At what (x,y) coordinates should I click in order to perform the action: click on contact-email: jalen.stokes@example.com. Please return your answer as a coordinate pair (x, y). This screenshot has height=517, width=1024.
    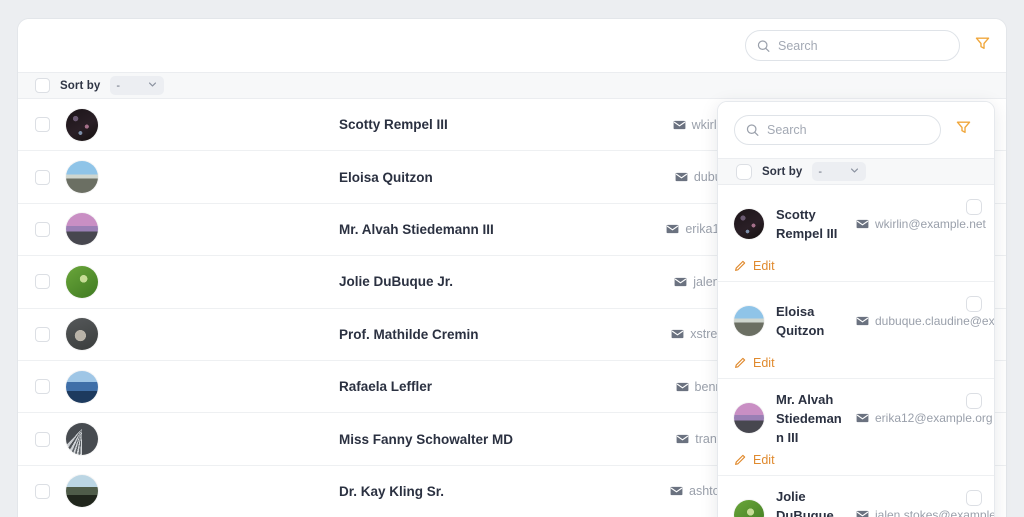
    Looking at the image, I should click on (925, 512).